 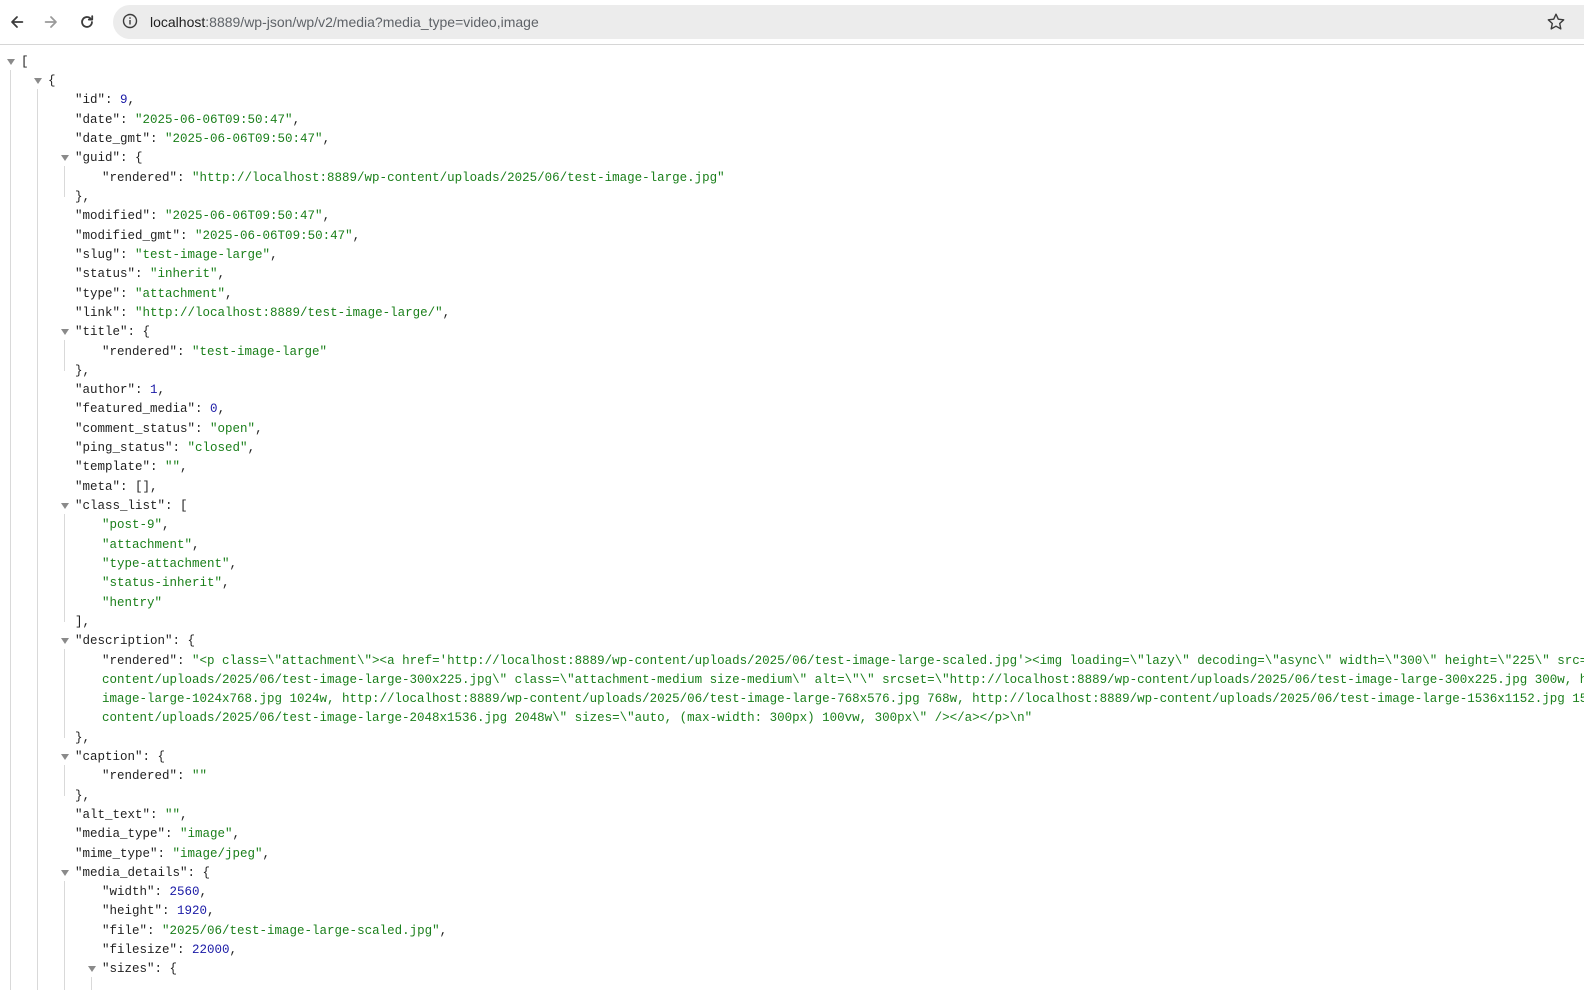 I want to click on back-button, so click(x=17, y=22).